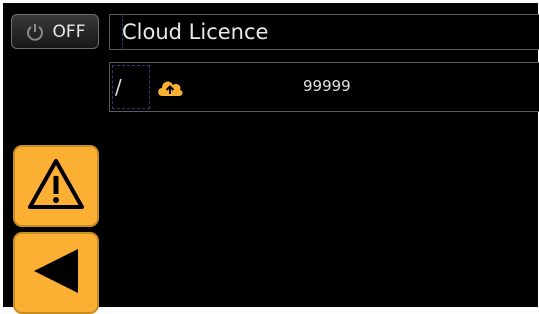 Image resolution: width=539 pixels, height=314 pixels. Describe the element at coordinates (118, 87) in the screenshot. I see `row-marker: /` at that location.